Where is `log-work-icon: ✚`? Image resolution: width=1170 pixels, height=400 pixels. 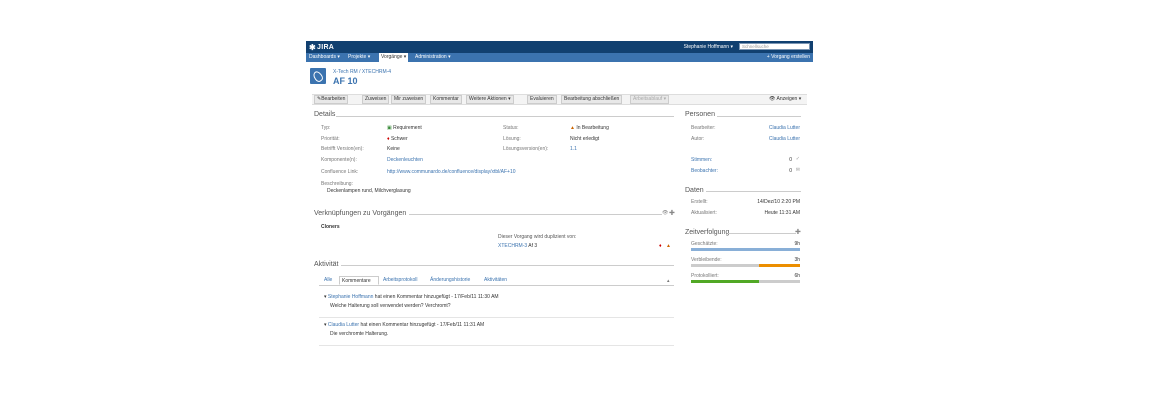 log-work-icon: ✚ is located at coordinates (798, 232).